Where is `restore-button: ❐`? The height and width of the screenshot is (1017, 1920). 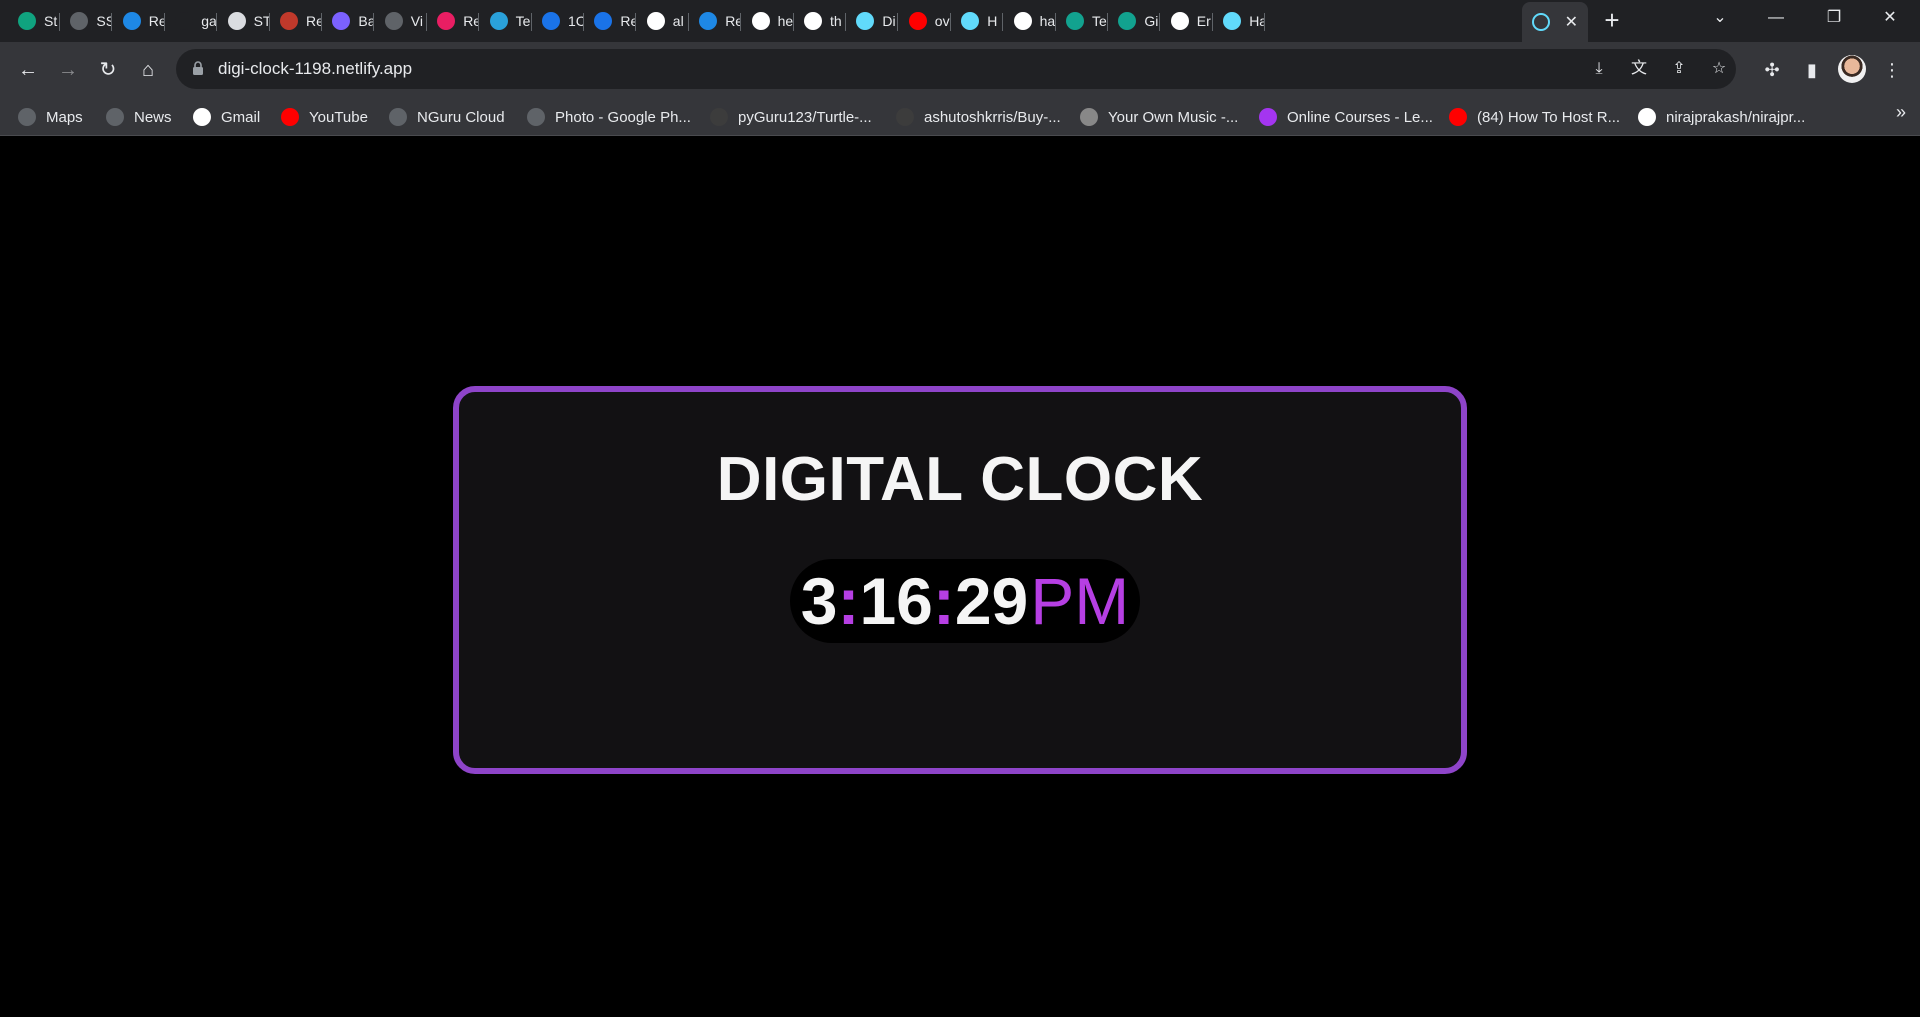 restore-button: ❐ is located at coordinates (1834, 18).